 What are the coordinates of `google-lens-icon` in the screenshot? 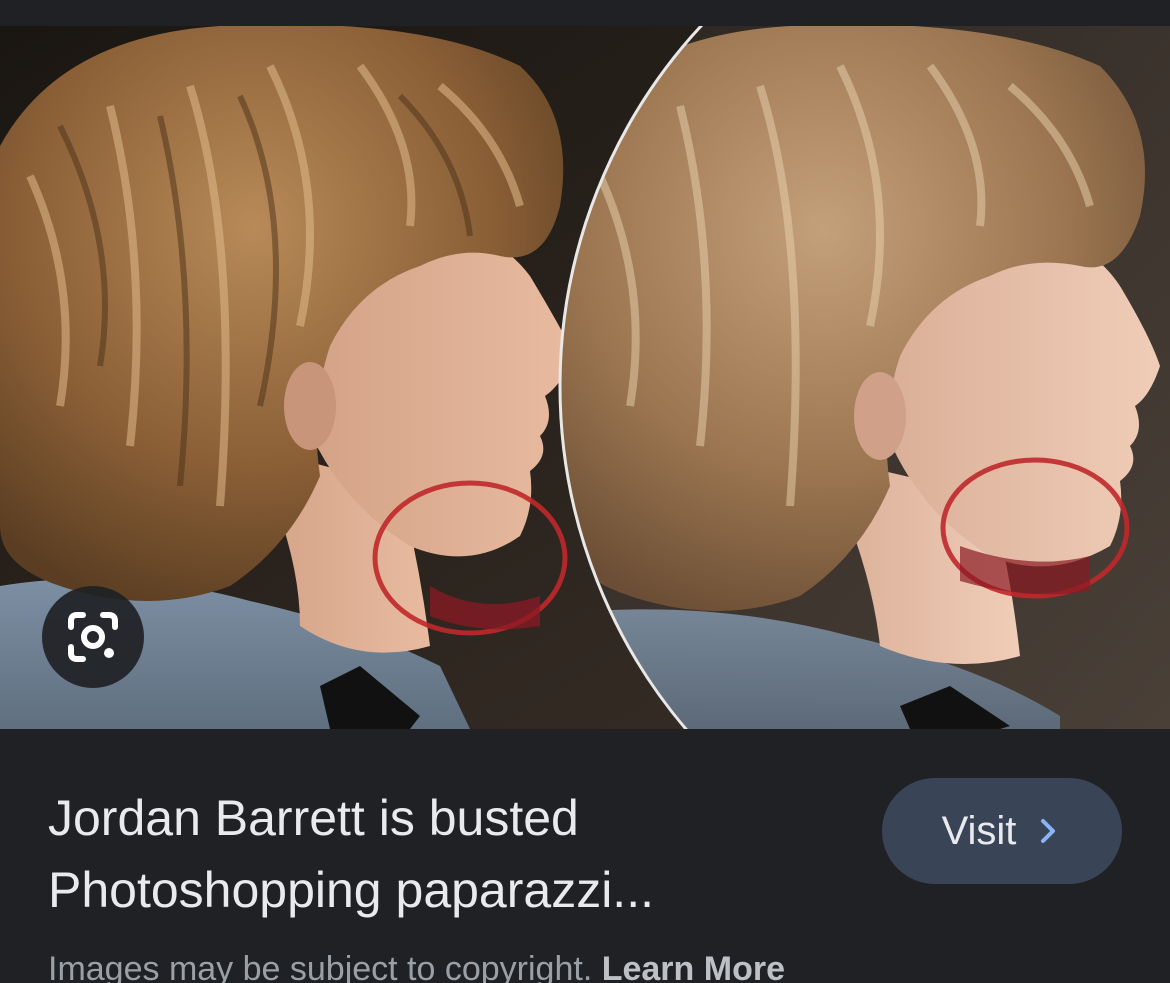 It's located at (93, 637).